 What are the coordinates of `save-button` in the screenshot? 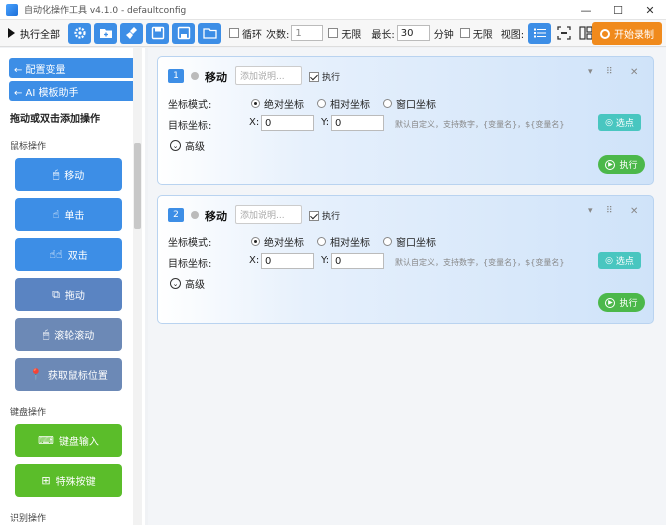 It's located at (157, 33).